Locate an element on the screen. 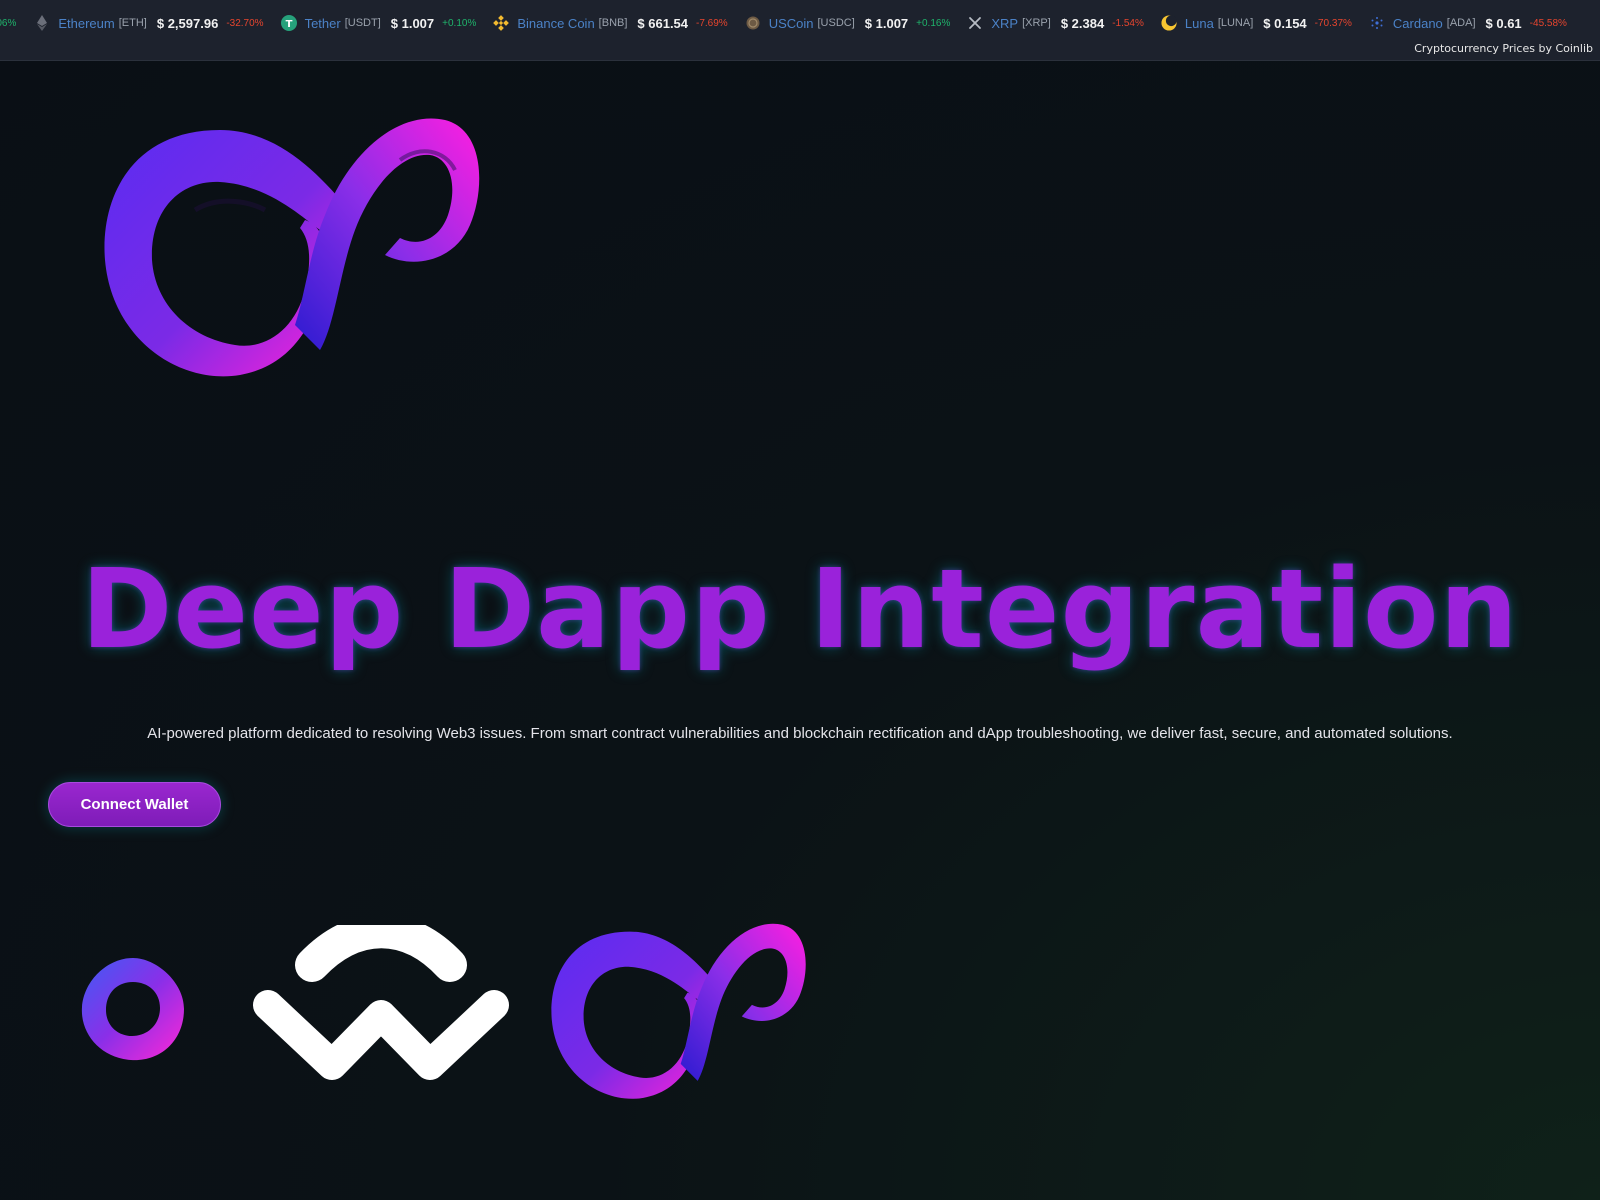 Image resolution: width=1600 pixels, height=1200 pixels. infinity-brand-icon is located at coordinates (679, 1013).